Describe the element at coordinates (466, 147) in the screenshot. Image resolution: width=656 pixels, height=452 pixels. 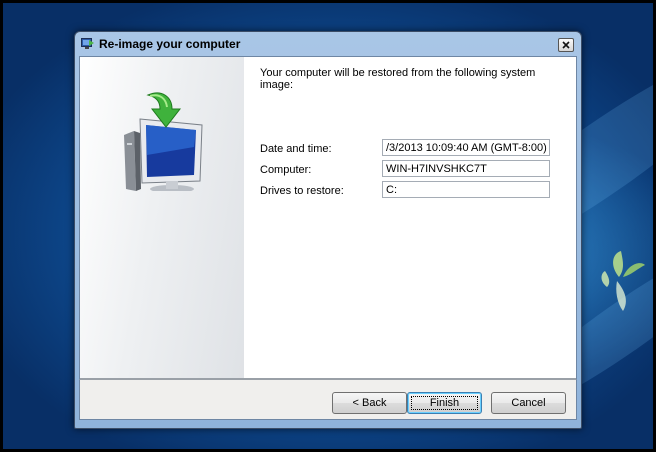
I see `date-time-field: /3/2013 10:09:40 AM (GMT-8:00)` at that location.